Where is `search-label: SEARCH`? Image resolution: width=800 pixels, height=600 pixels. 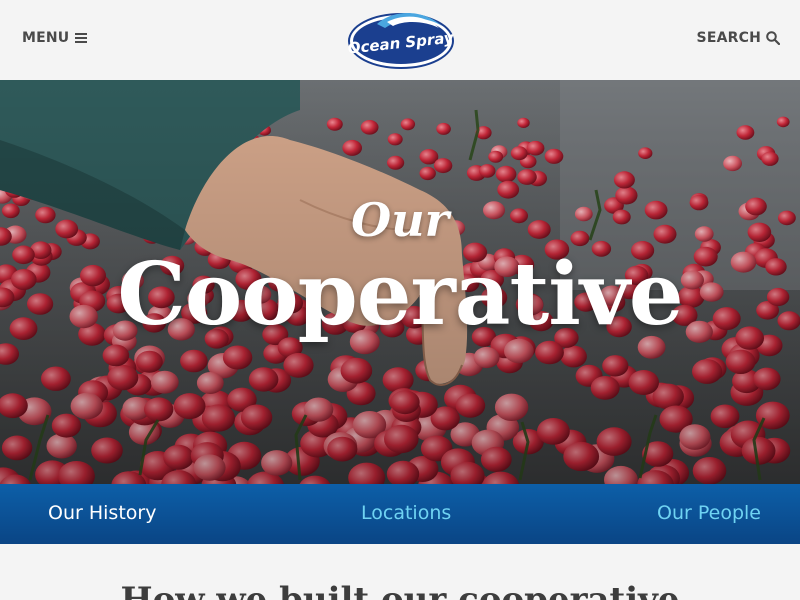
search-label: SEARCH is located at coordinates (728, 38).